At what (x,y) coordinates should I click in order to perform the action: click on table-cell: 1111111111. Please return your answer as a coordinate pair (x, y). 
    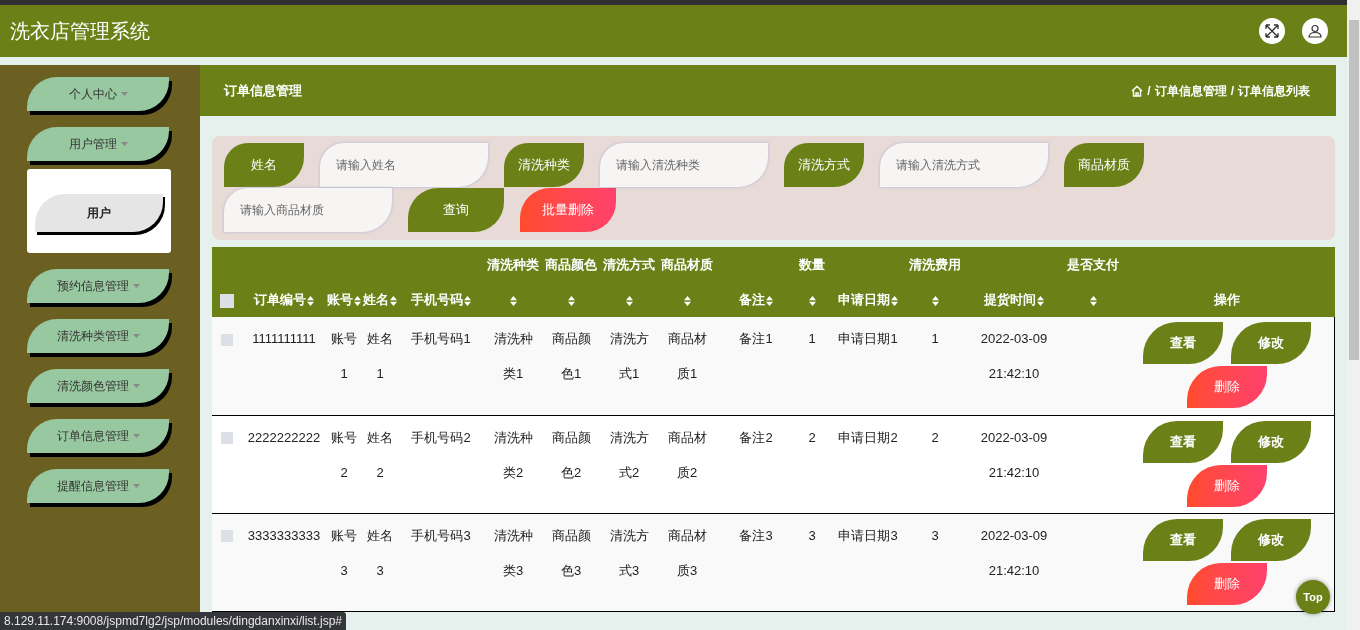
    Looking at the image, I should click on (284, 338).